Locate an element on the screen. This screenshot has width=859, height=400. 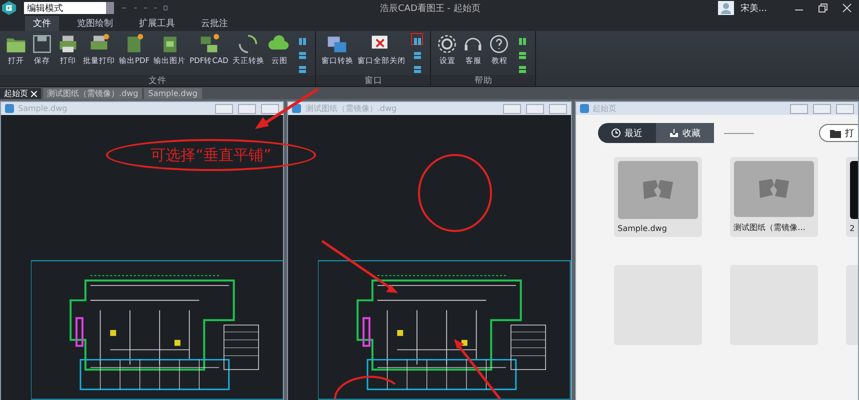
mode-dropdown: 编辑模式 is located at coordinates (69, 8).